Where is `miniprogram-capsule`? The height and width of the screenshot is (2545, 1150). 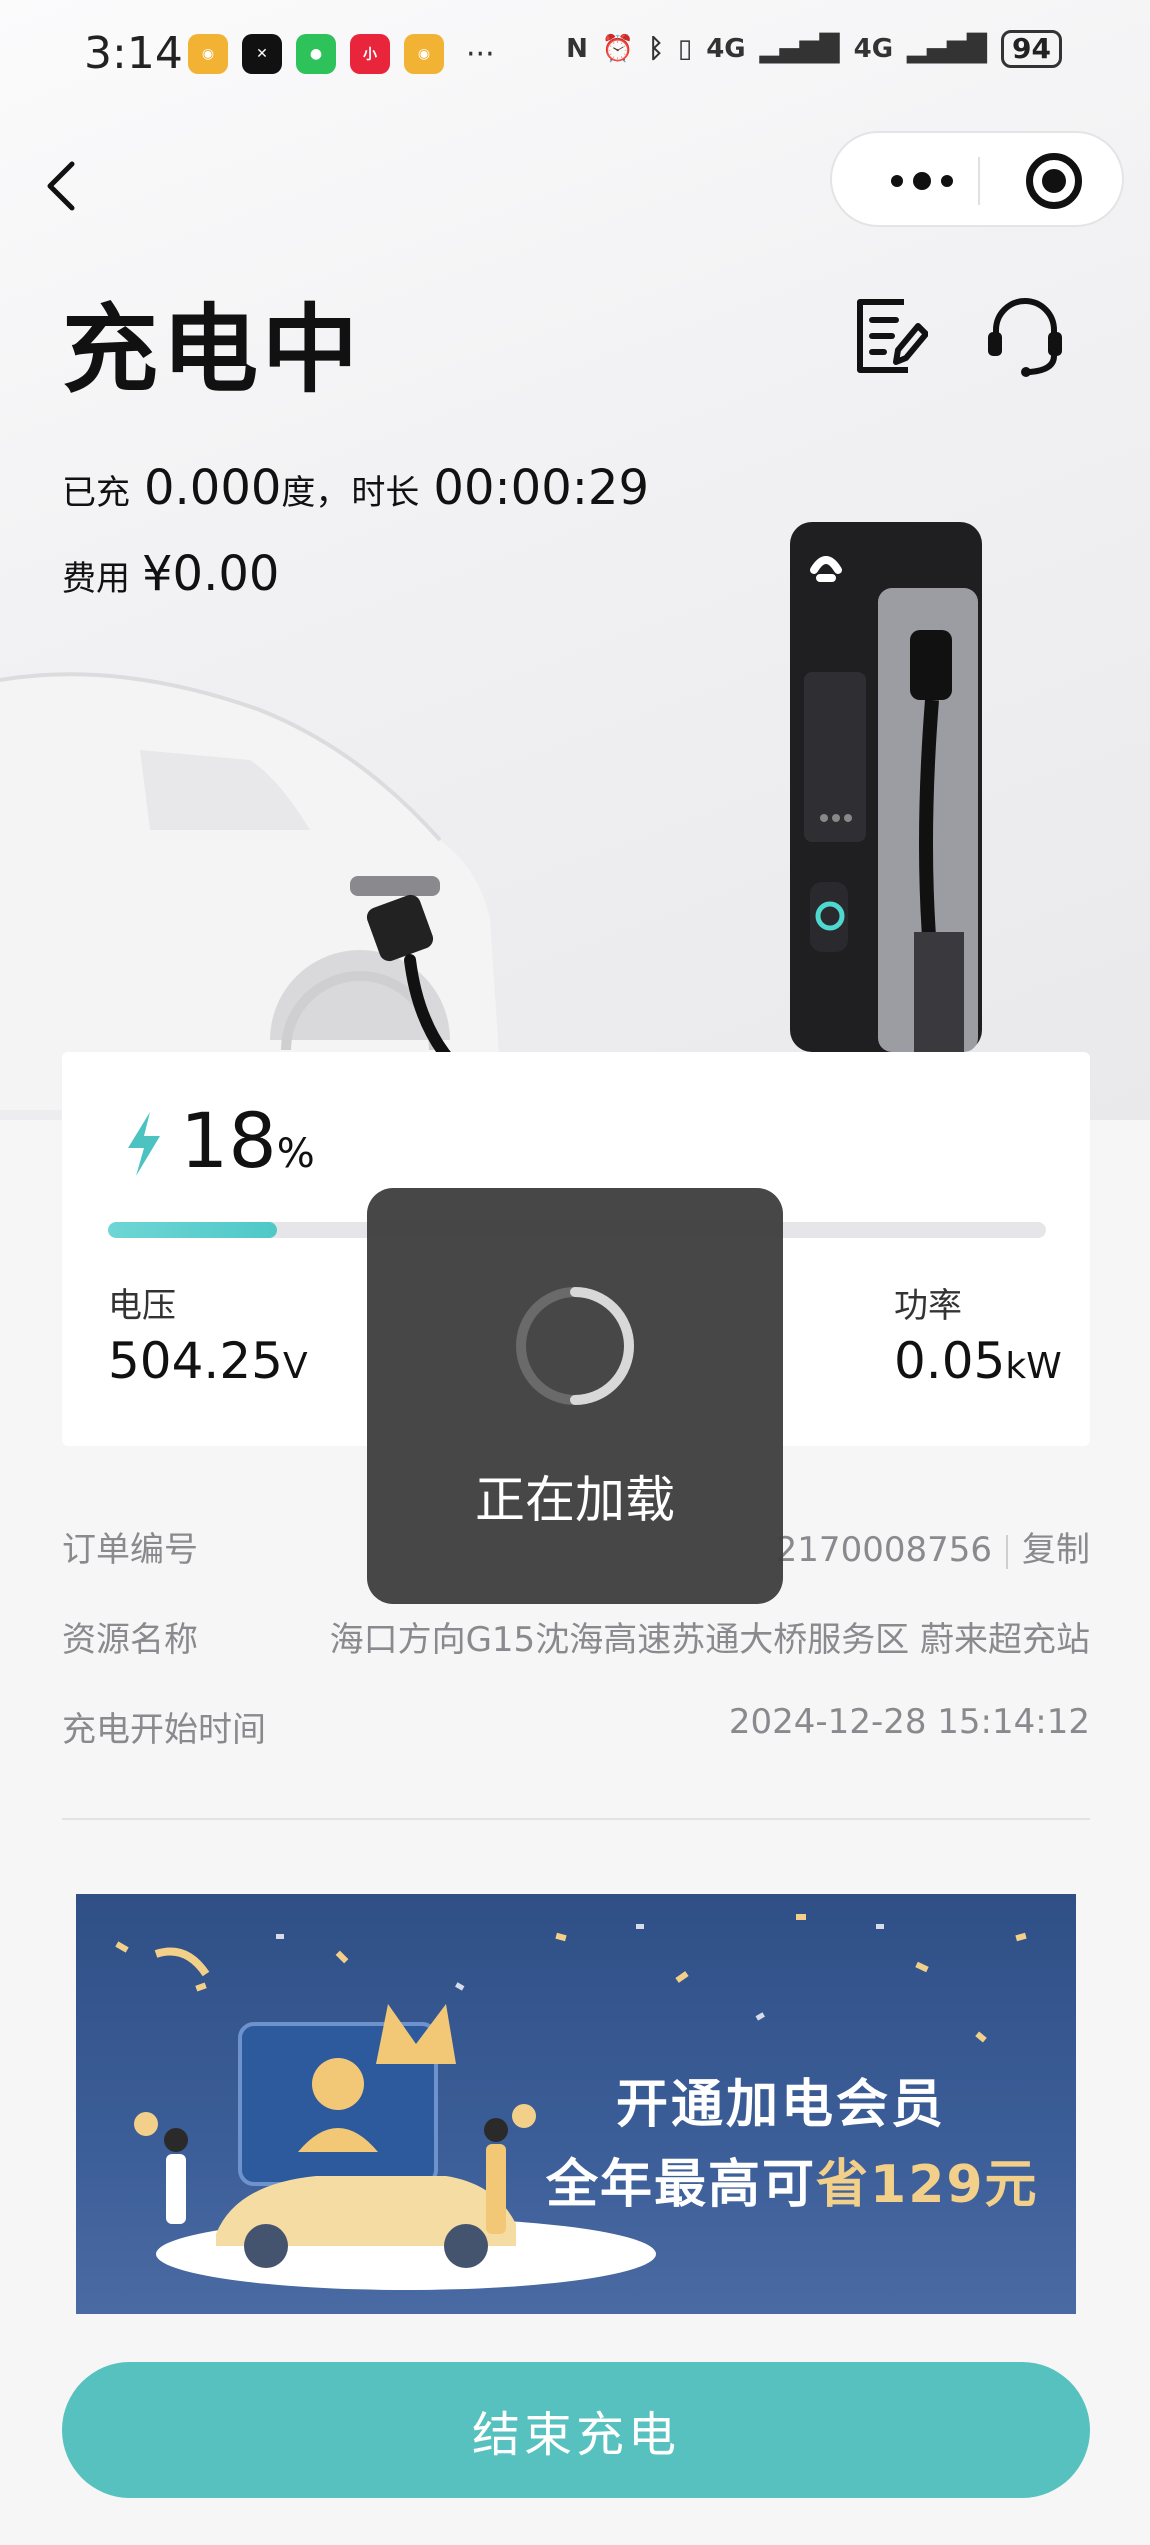 miniprogram-capsule is located at coordinates (977, 179).